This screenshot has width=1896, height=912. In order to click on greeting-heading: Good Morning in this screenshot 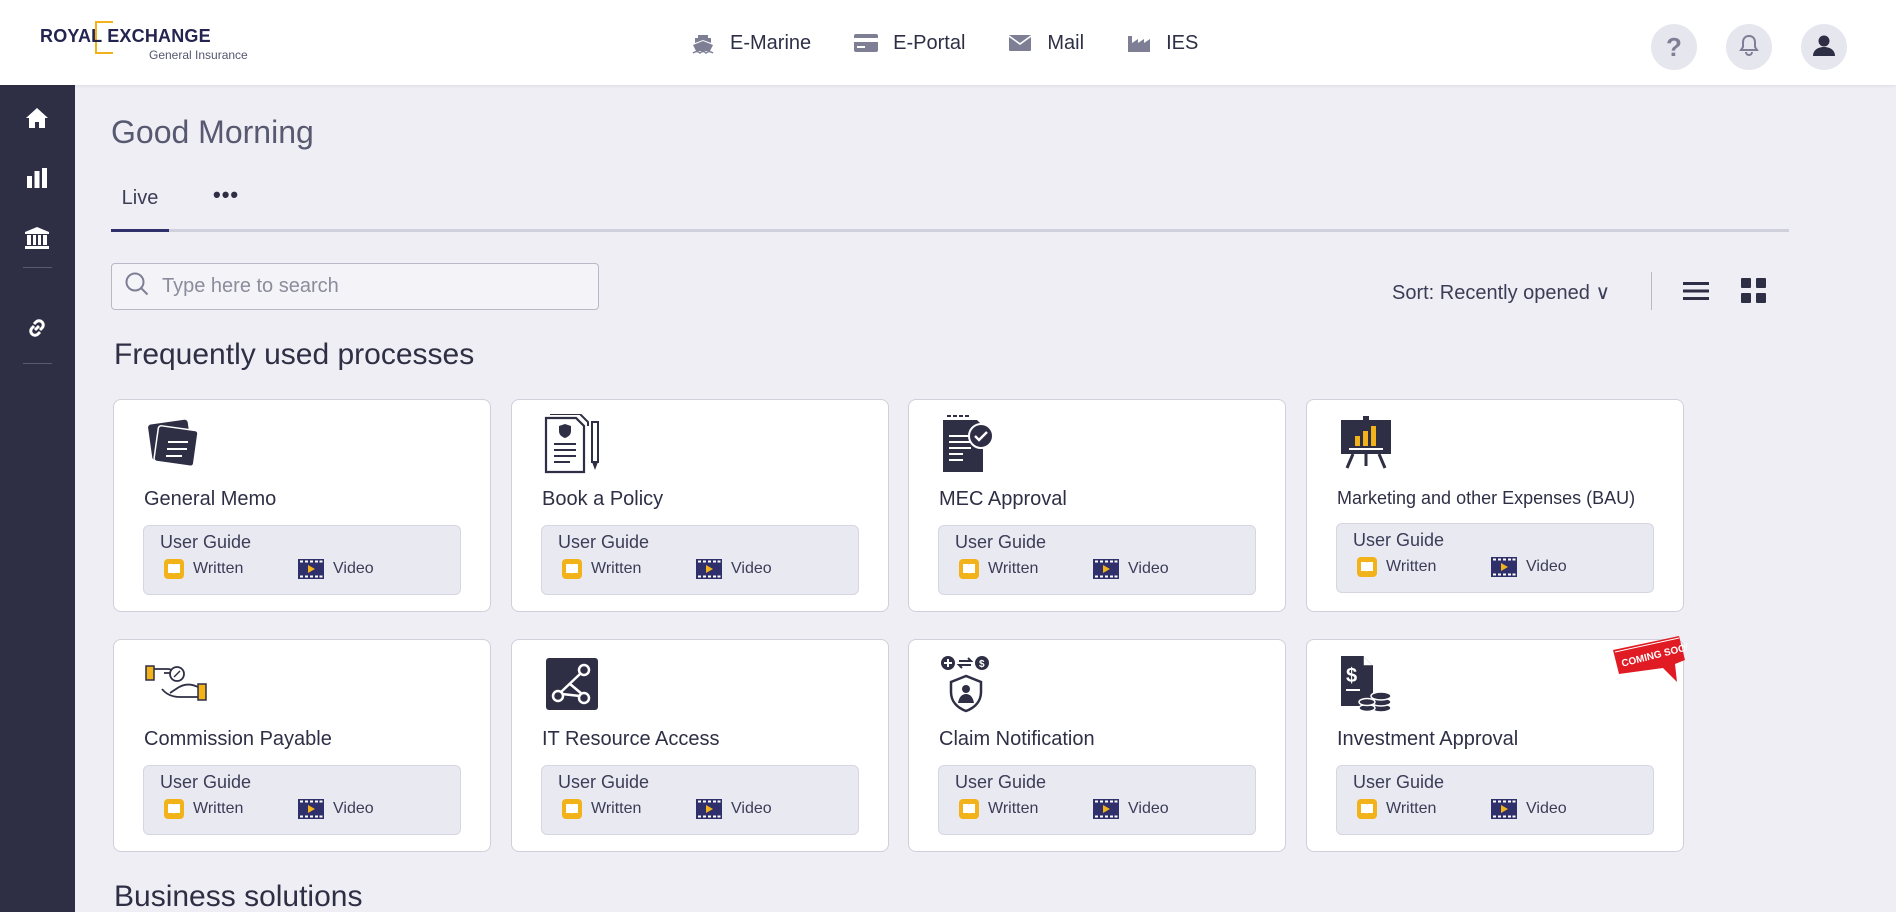, I will do `click(212, 132)`.